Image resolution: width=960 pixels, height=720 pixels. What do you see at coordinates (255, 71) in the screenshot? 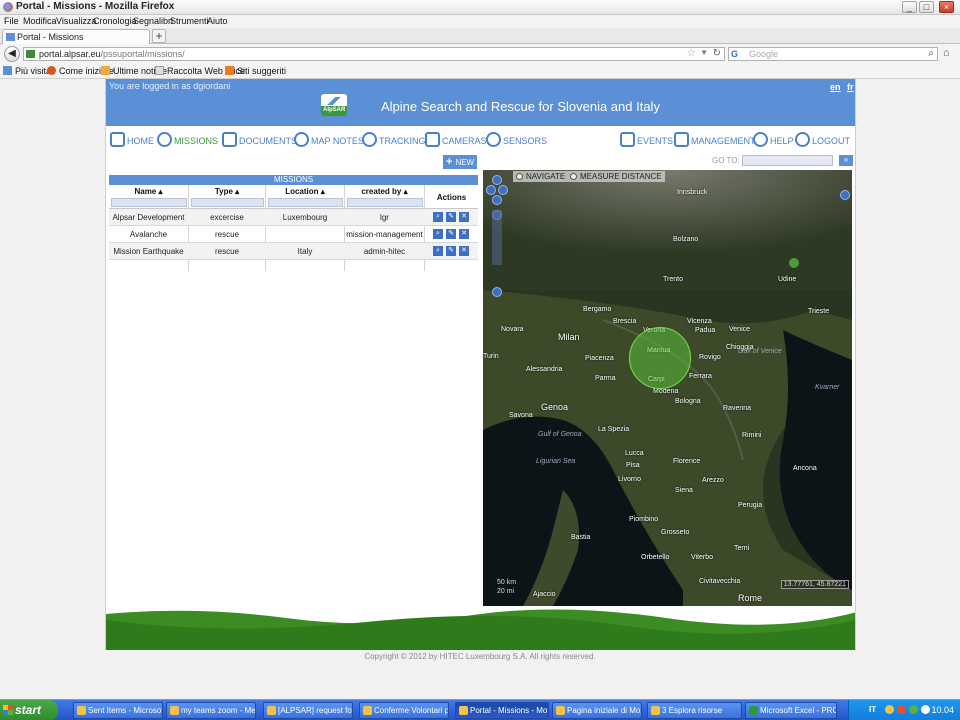
I see `bookmark-suggested-sites: Siti suggeriti` at bounding box center [255, 71].